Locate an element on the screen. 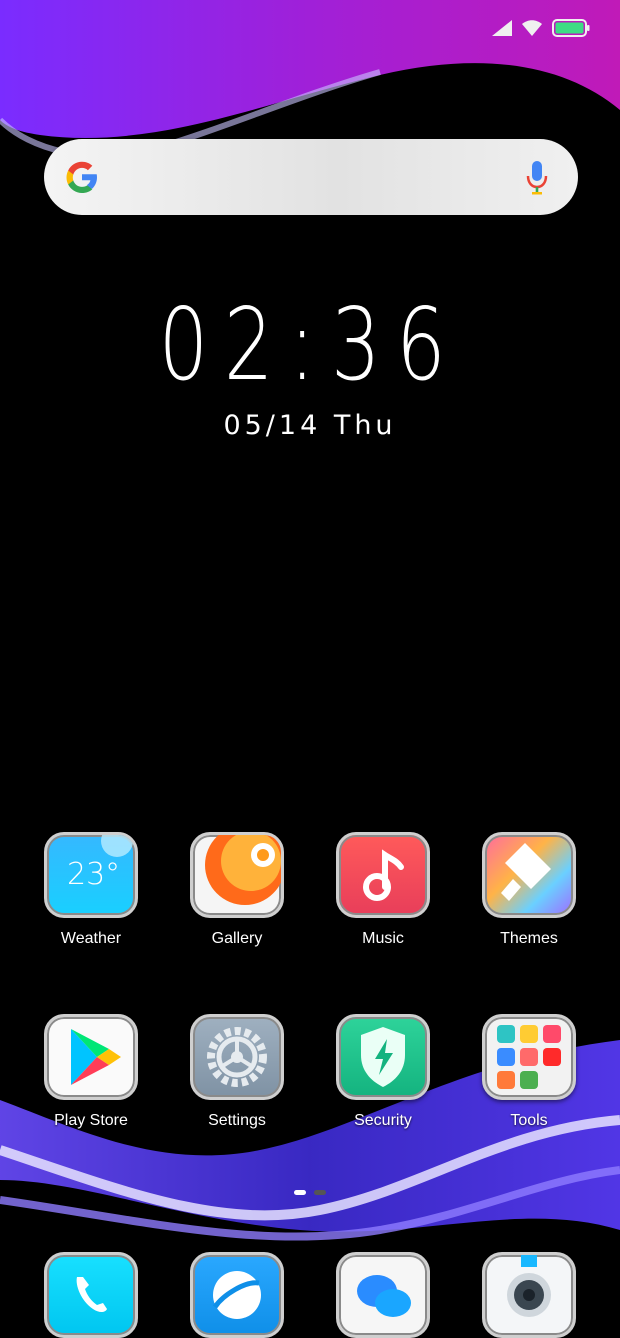  signal-icon is located at coordinates (502, 28).